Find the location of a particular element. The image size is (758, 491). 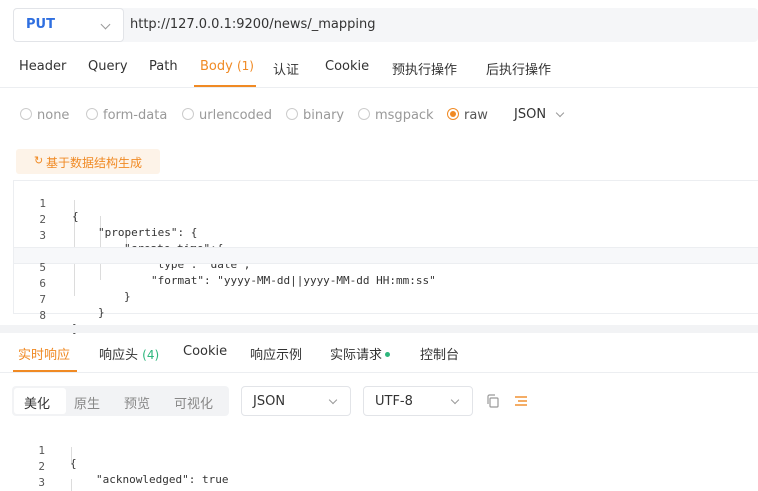

status-dot-icon is located at coordinates (388, 354).